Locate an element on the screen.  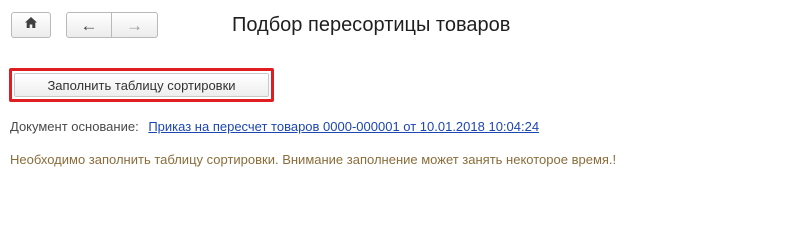
history-nav-group: ← → is located at coordinates (112, 25).